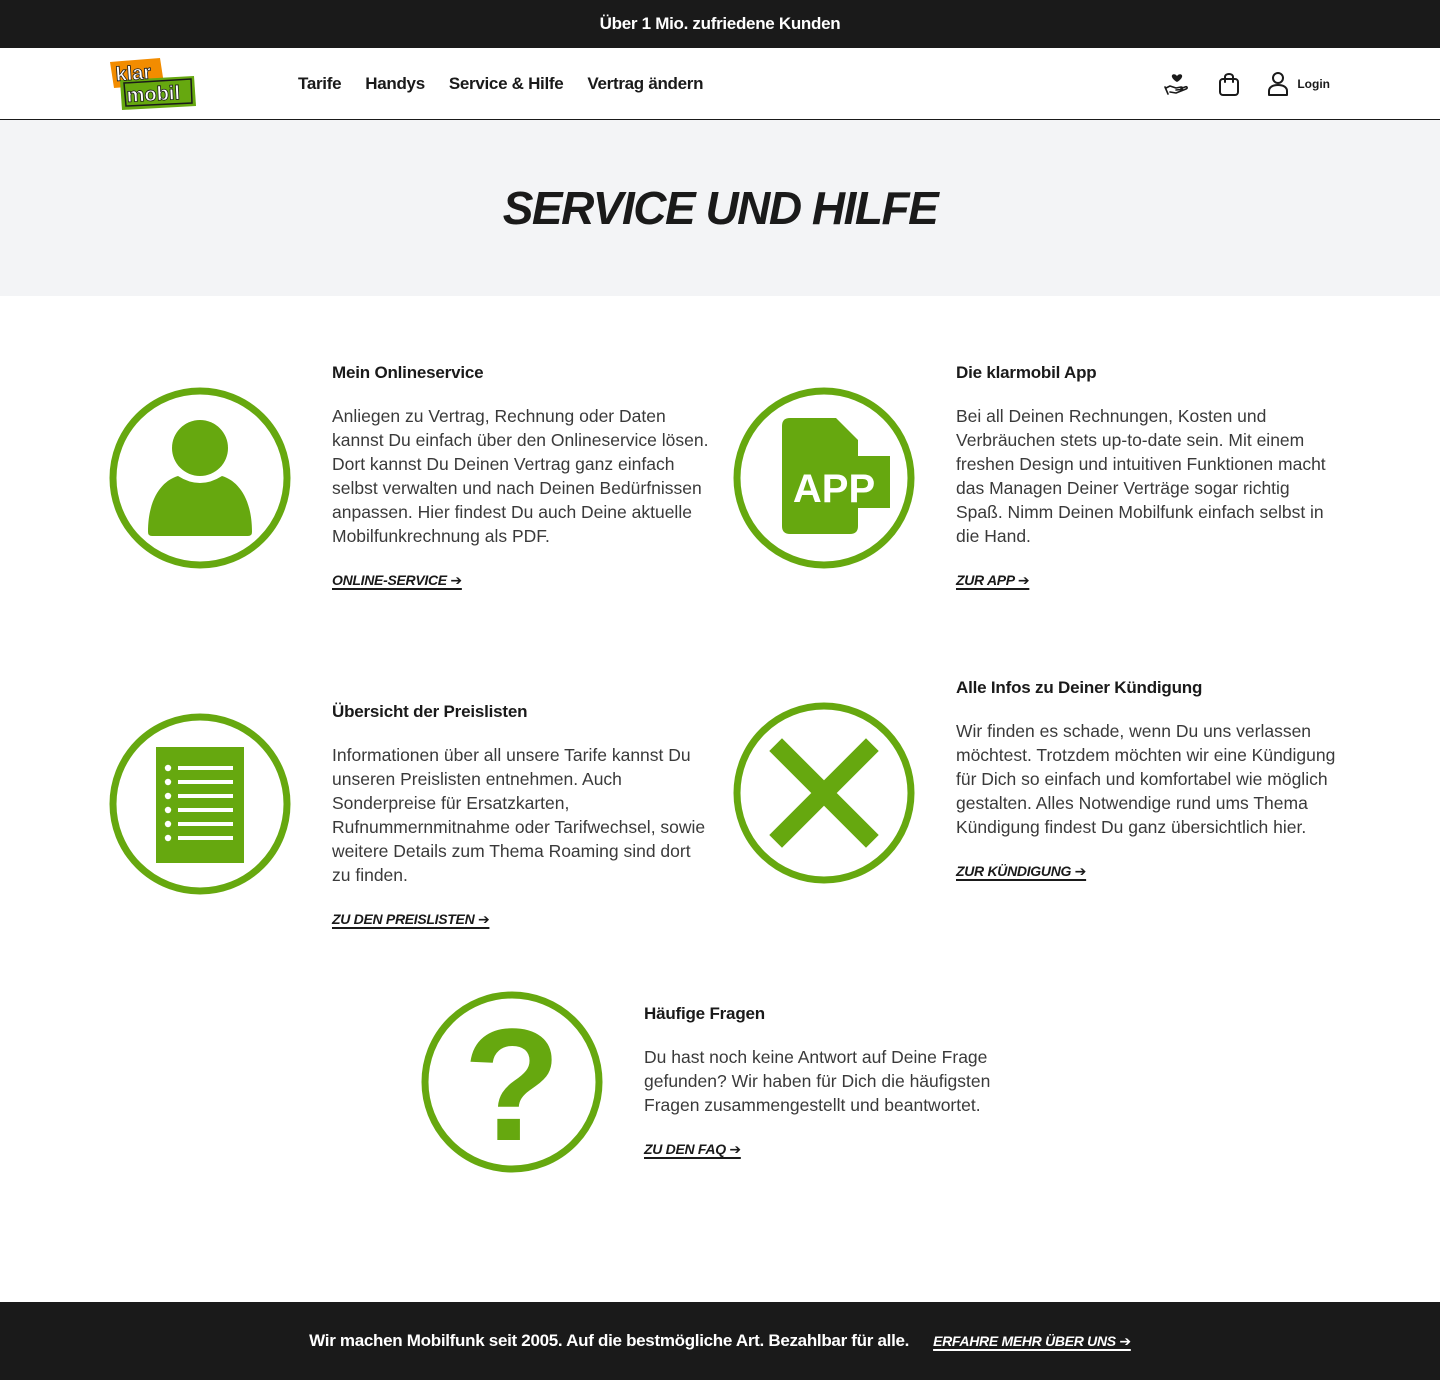  I want to click on app-icon: APP, so click(824, 478).